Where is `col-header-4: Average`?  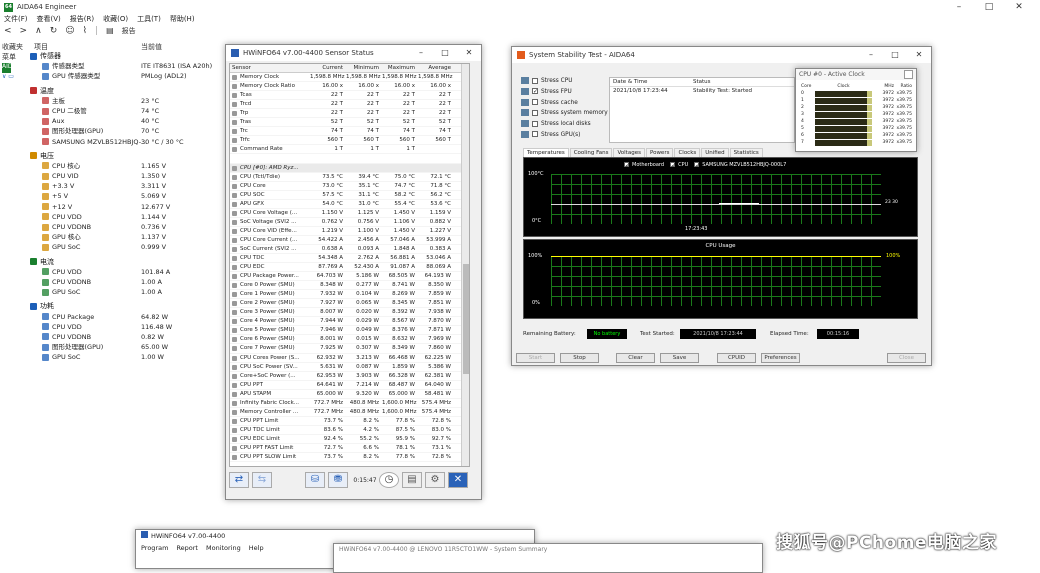
col-header-4: Average is located at coordinates (436, 68).